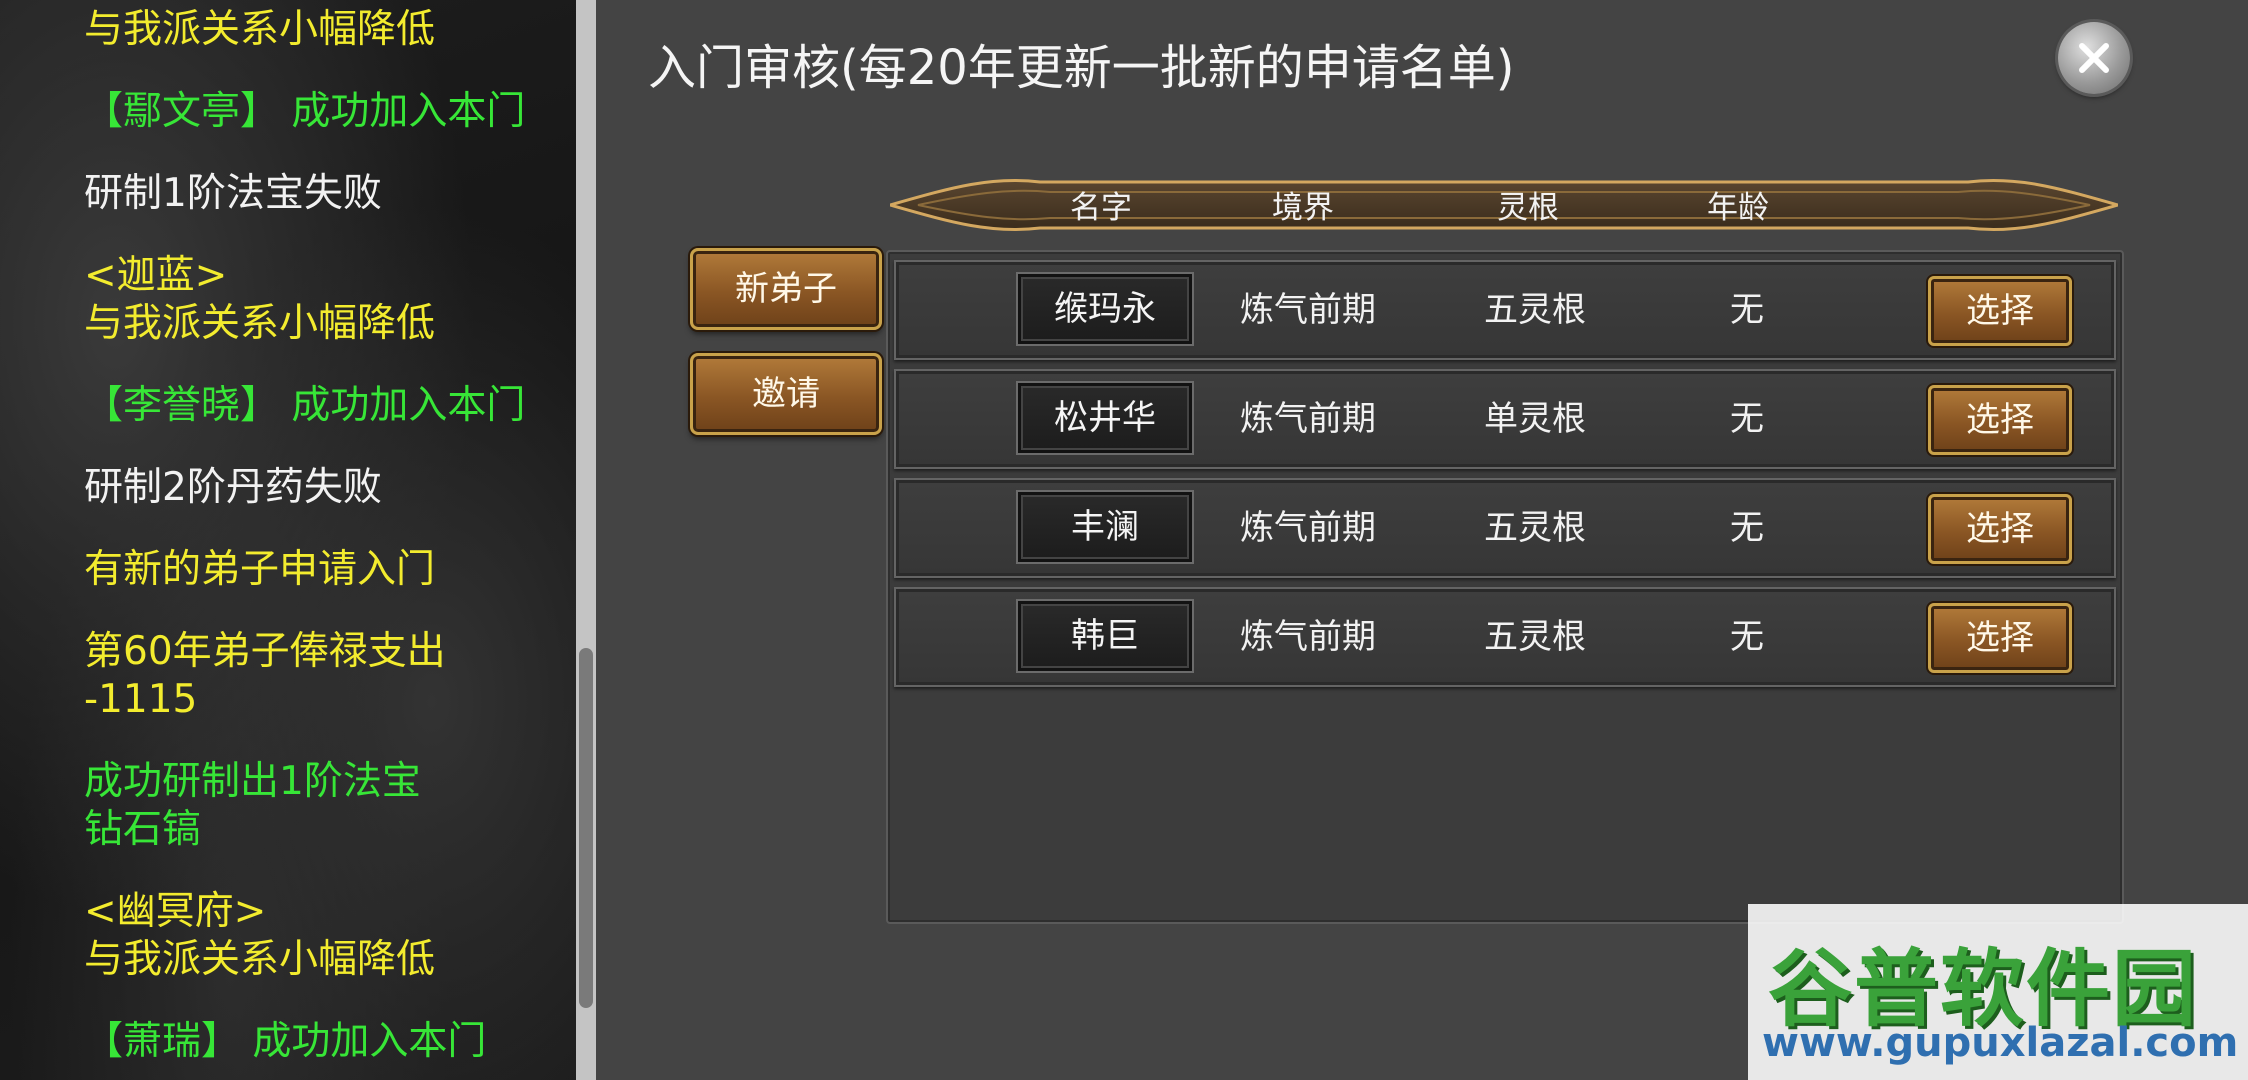 The image size is (2248, 1080). I want to click on watermark-url: www.gupuxlazal.com, so click(2000, 1043).